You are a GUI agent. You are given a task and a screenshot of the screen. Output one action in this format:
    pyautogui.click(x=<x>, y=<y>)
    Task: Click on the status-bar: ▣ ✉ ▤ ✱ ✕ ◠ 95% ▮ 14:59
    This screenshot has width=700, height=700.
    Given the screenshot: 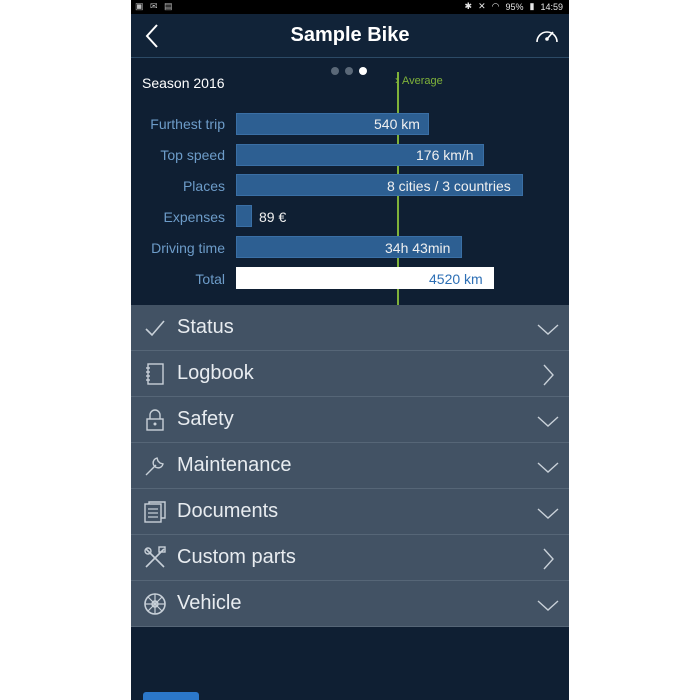 What is the action you would take?
    pyautogui.click(x=350, y=7)
    